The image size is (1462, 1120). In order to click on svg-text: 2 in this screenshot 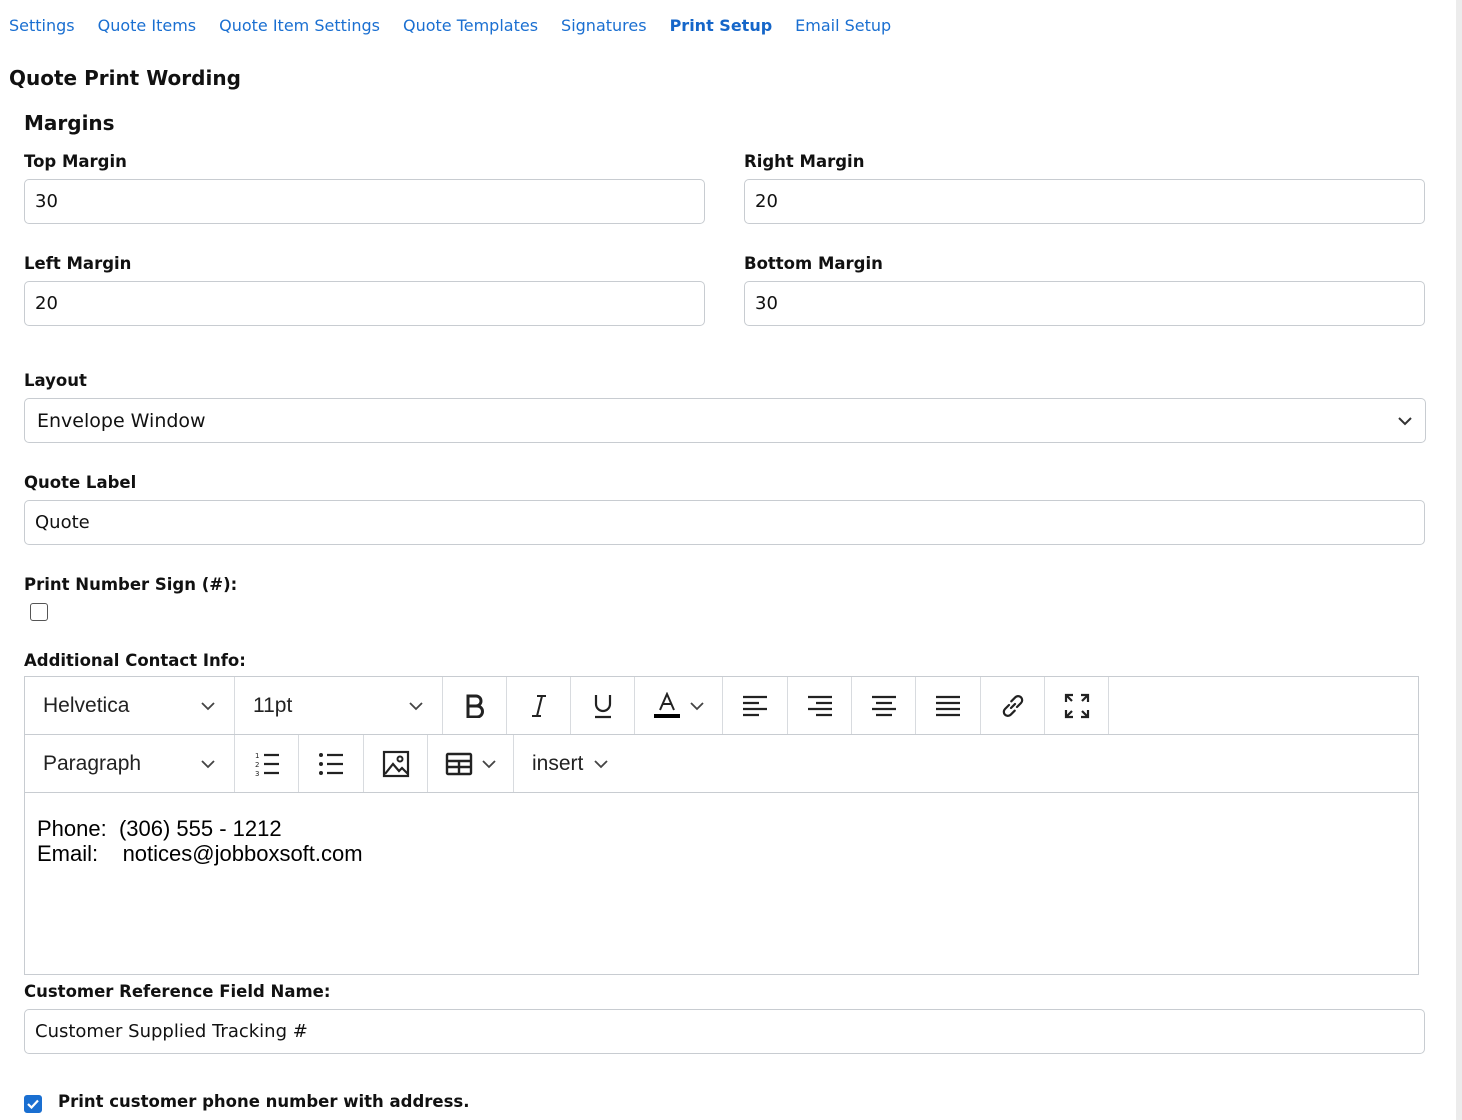, I will do `click(257, 765)`.